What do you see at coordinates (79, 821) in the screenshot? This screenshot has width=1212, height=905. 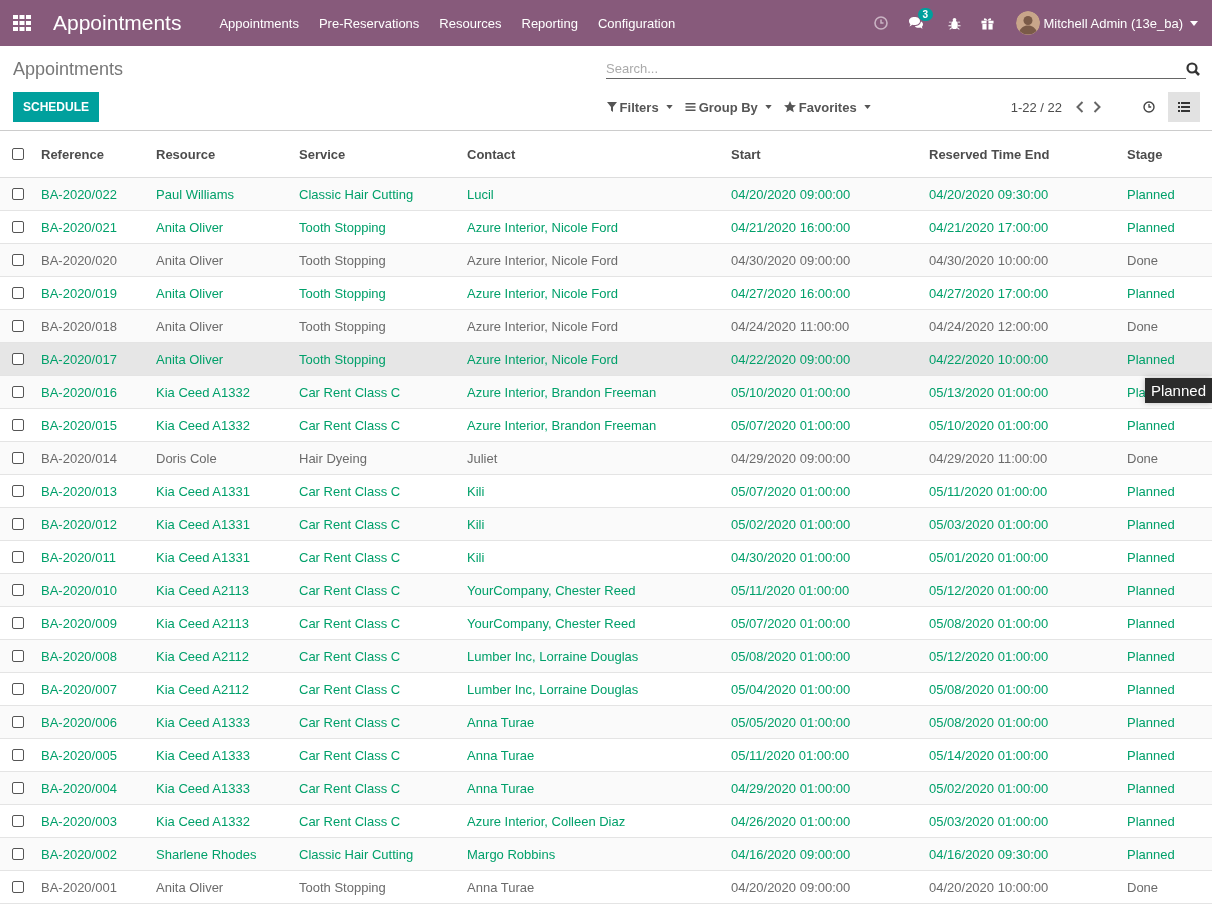 I see `reference-cell: BA-2020/003` at bounding box center [79, 821].